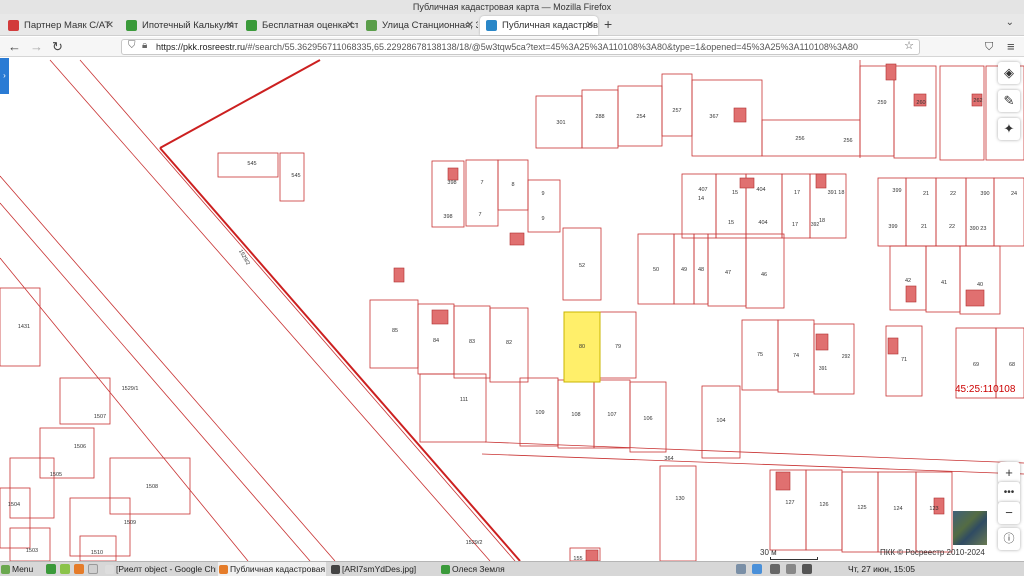 This screenshot has width=1024, height=576. Describe the element at coordinates (684, 270) in the screenshot. I see `parcel-label: 49` at that location.